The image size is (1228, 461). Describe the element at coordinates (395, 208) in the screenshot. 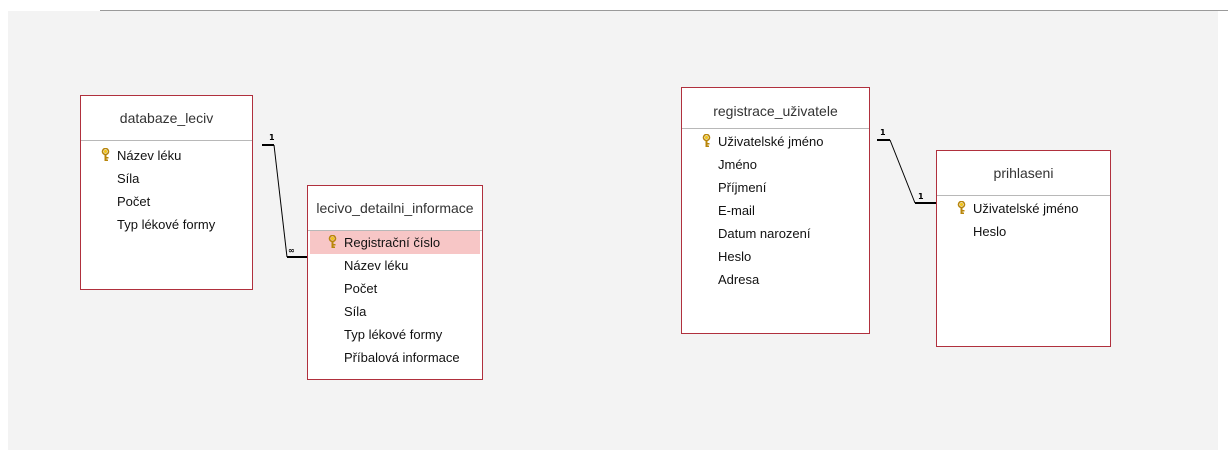

I see `table-title: lecivo_detailni_informace` at that location.